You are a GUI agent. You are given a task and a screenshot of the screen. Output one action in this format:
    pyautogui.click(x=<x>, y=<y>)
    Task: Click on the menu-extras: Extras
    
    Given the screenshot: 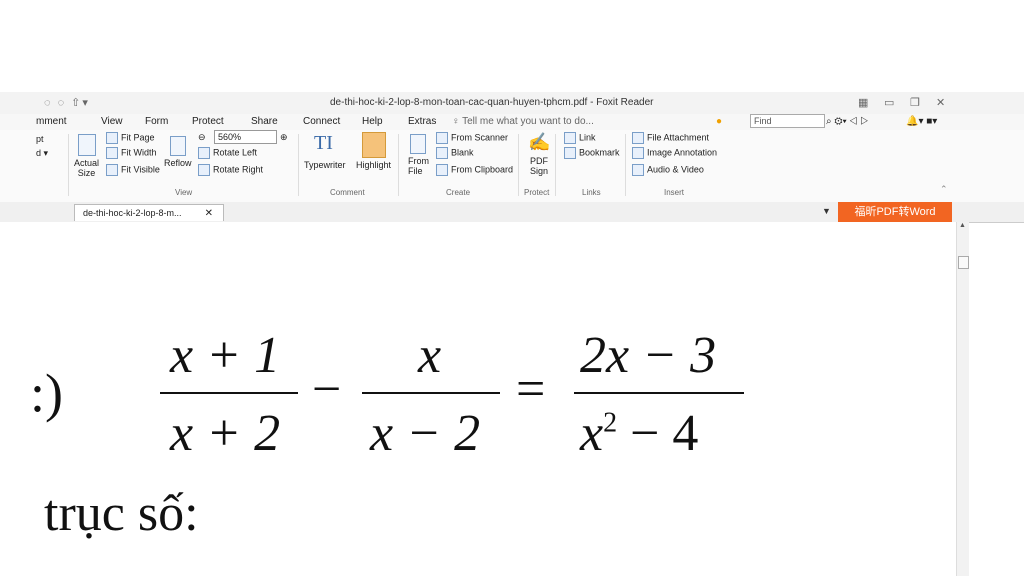 What is the action you would take?
    pyautogui.click(x=422, y=121)
    